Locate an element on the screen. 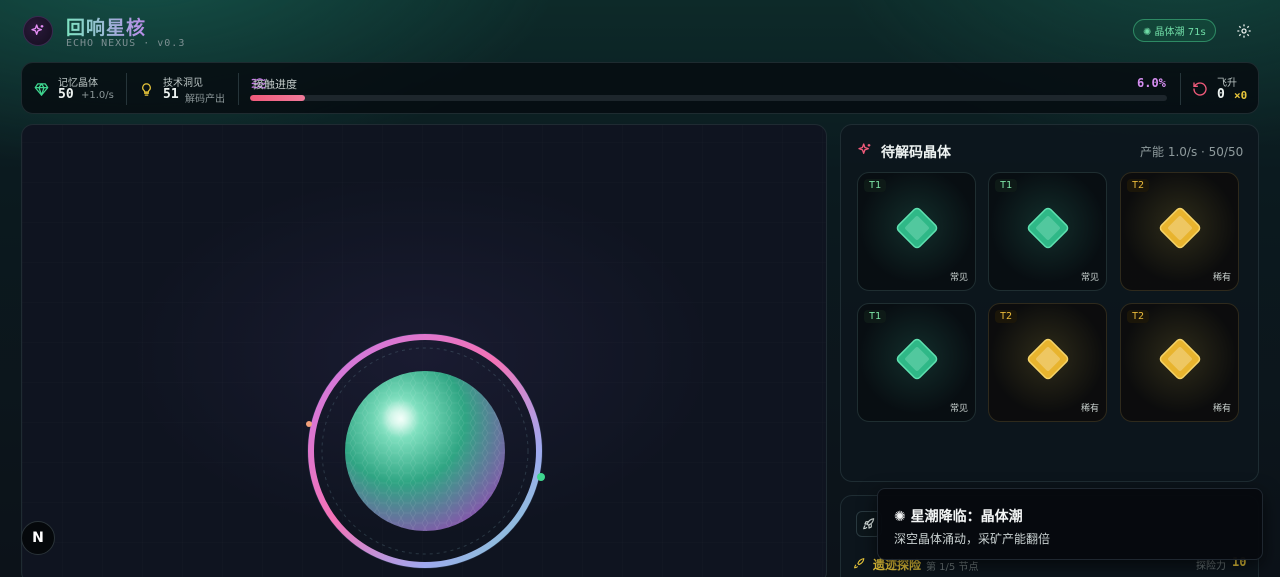 This screenshot has width=1280, height=577. progress-fill is located at coordinates (278, 98).